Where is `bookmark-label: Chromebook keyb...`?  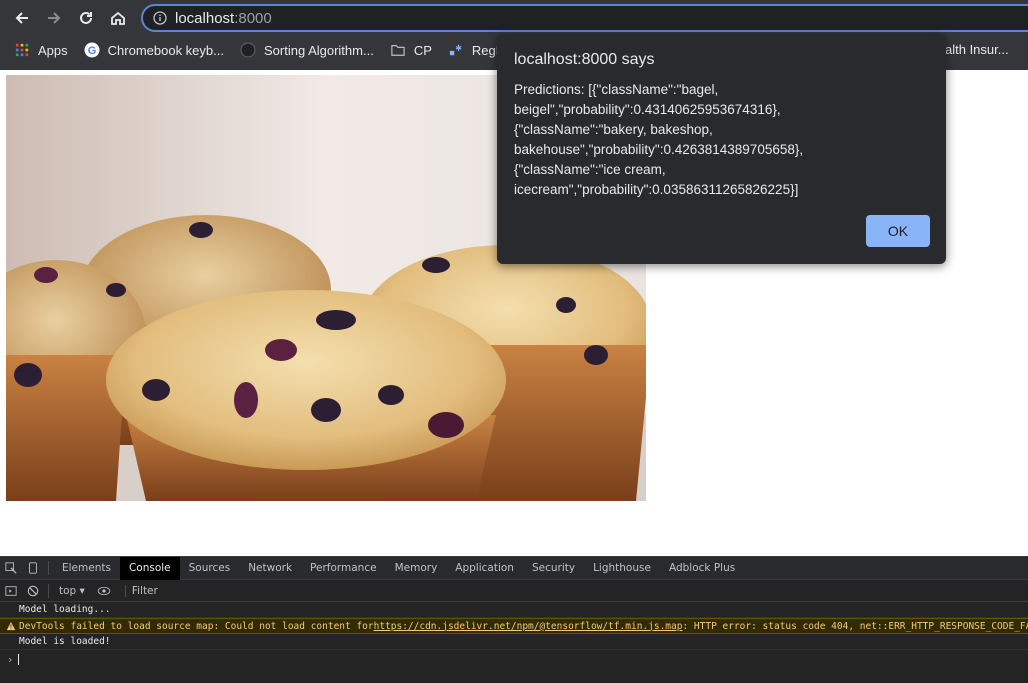 bookmark-label: Chromebook keyb... is located at coordinates (165, 50).